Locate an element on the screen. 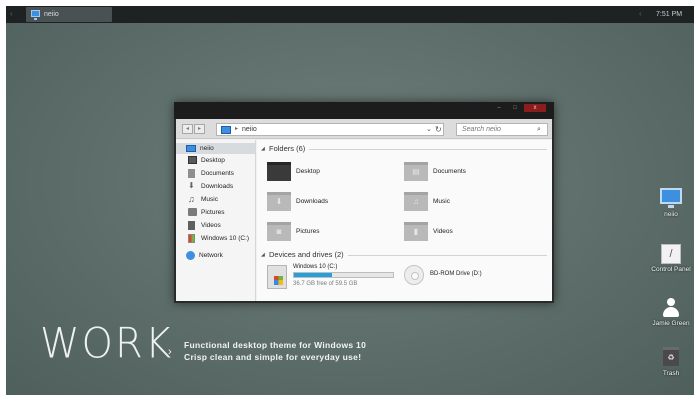 This screenshot has height=401, width=700. sidebar-item-windows-drive: Windows 10 (C:) is located at coordinates (222, 238).